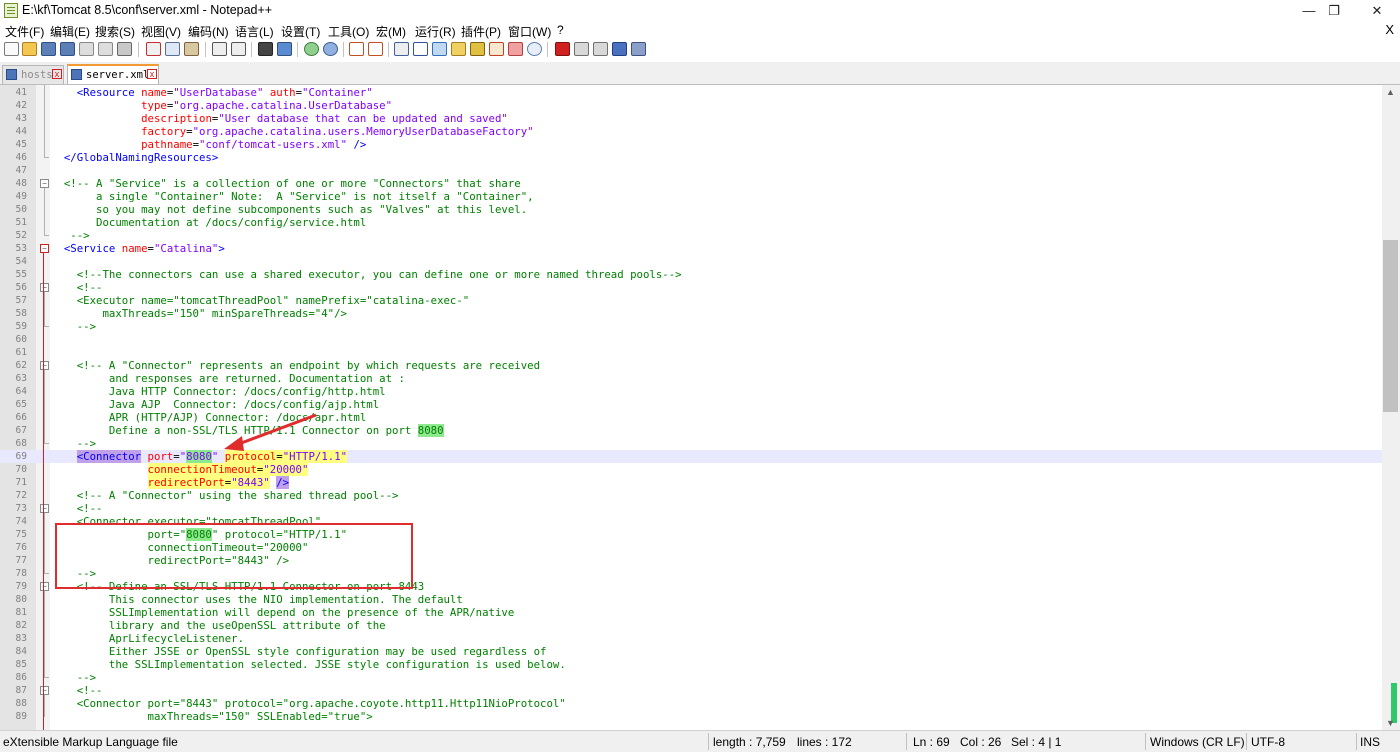 The height and width of the screenshot is (752, 1400). What do you see at coordinates (11, 74) in the screenshot?
I see `file-icon` at bounding box center [11, 74].